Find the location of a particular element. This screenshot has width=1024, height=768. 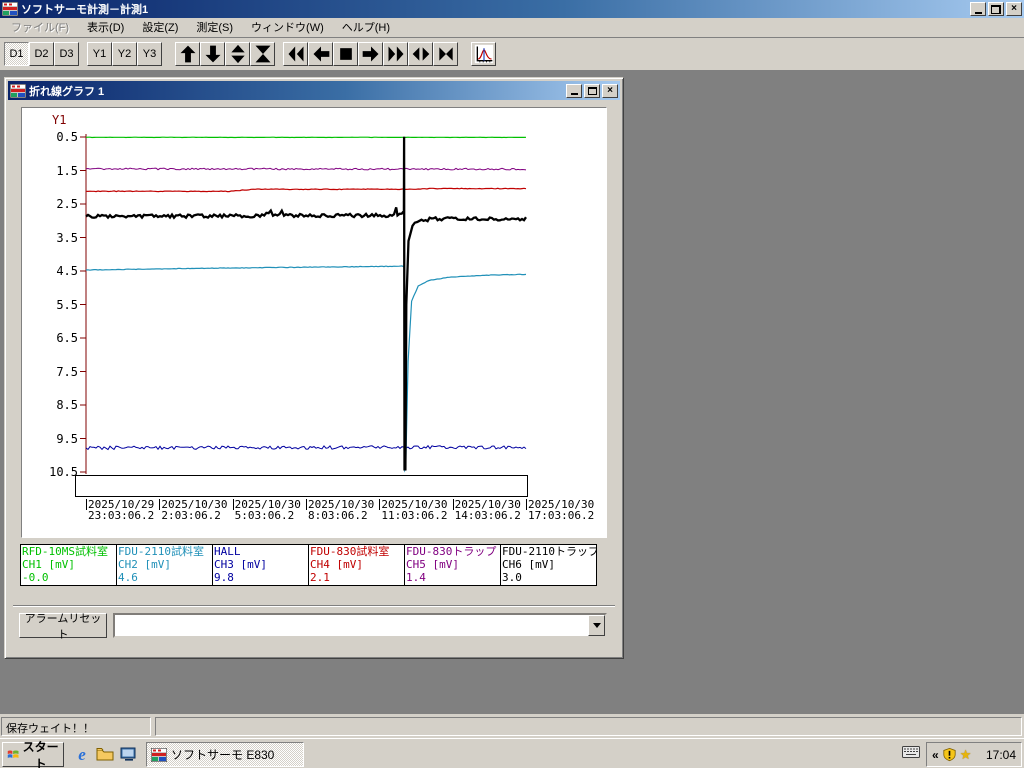

expand-horizontal-icon is located at coordinates (420, 54).